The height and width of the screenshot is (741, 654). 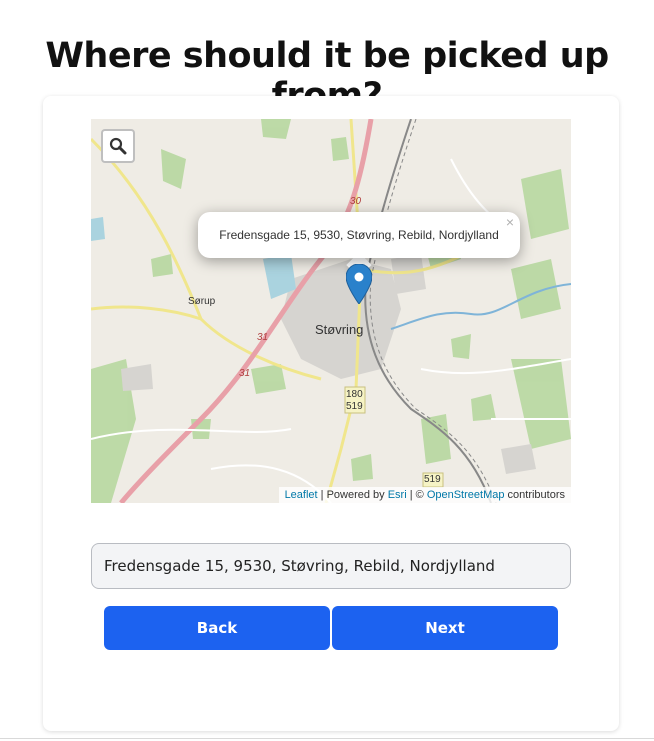 What do you see at coordinates (445, 628) in the screenshot?
I see `next-button: Next` at bounding box center [445, 628].